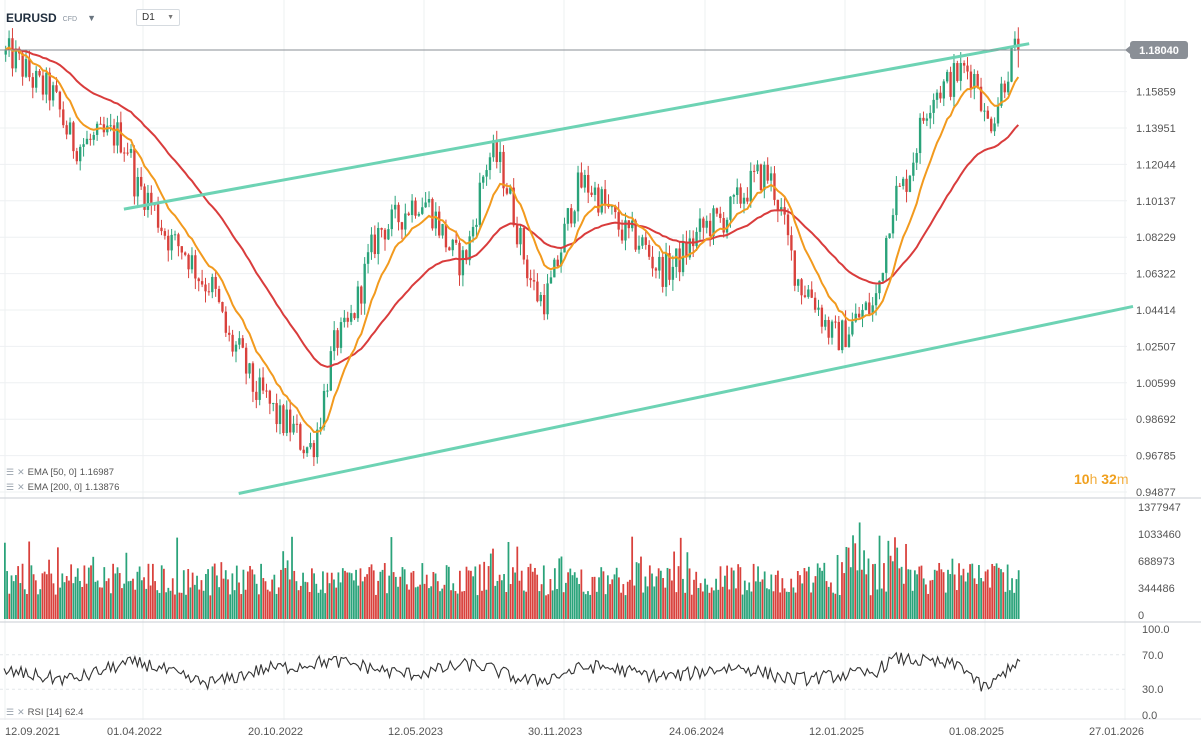 Image resolution: width=1201 pixels, height=746 pixels. I want to click on timeframe-select: D1 ▼, so click(158, 17).